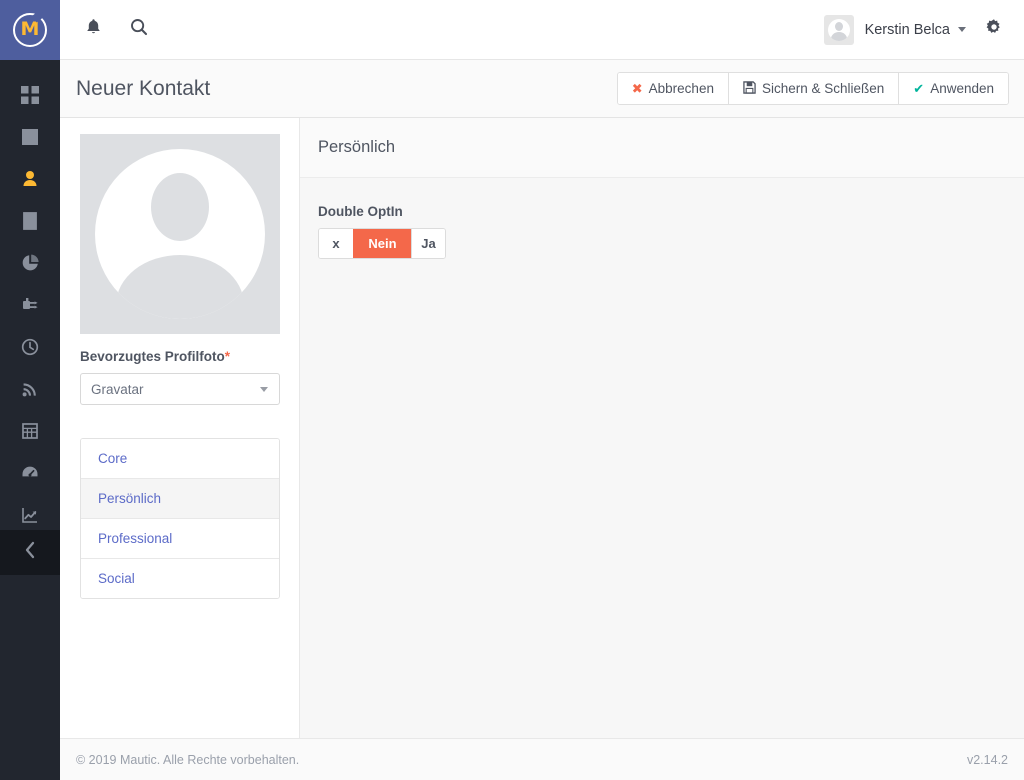  I want to click on contact-field-group-tabs: Core Persönlich Professional Social, so click(180, 518).